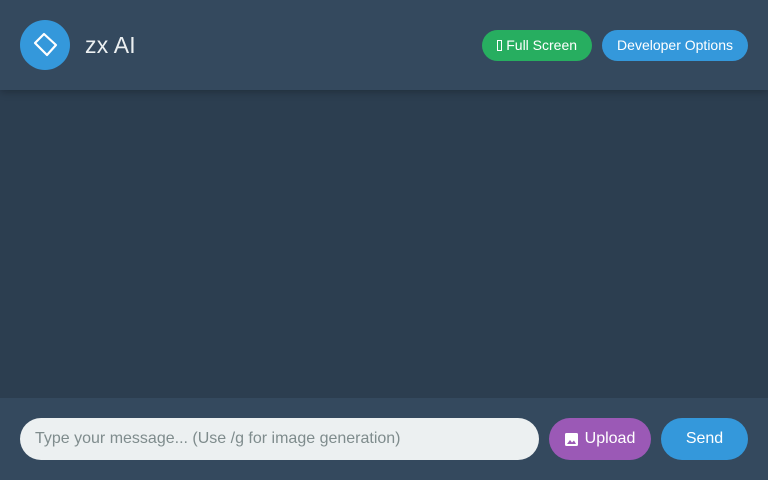 Image resolution: width=768 pixels, height=480 pixels. I want to click on fullscreen-icon, so click(500, 45).